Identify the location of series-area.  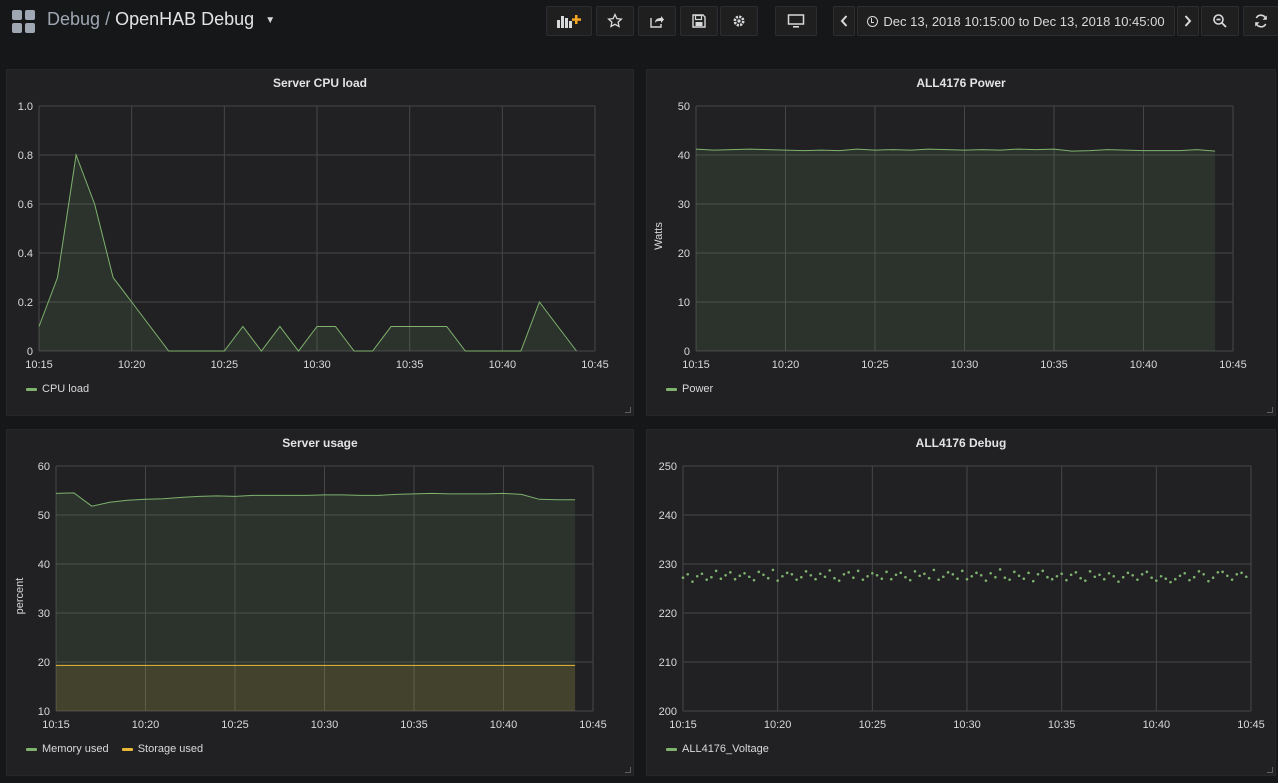
(956, 250).